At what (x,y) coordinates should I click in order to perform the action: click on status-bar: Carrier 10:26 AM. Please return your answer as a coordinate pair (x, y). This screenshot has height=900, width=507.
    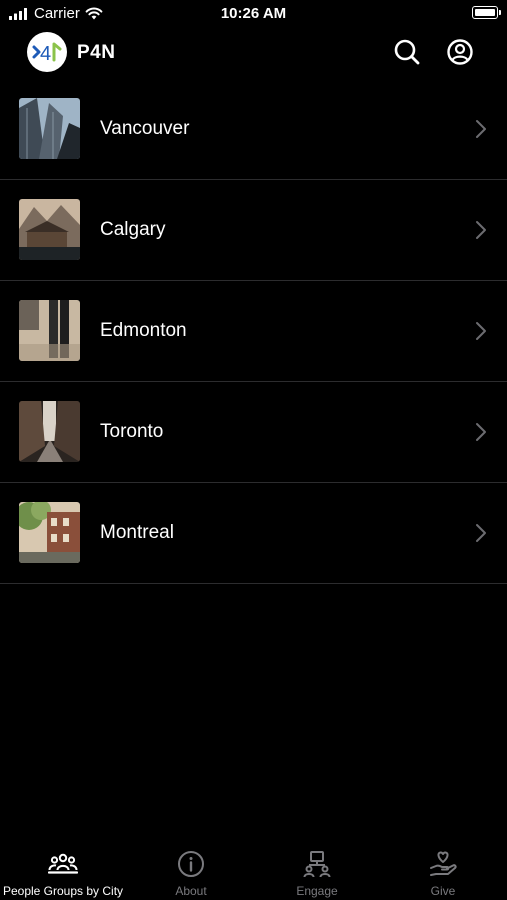
    Looking at the image, I should click on (253, 14).